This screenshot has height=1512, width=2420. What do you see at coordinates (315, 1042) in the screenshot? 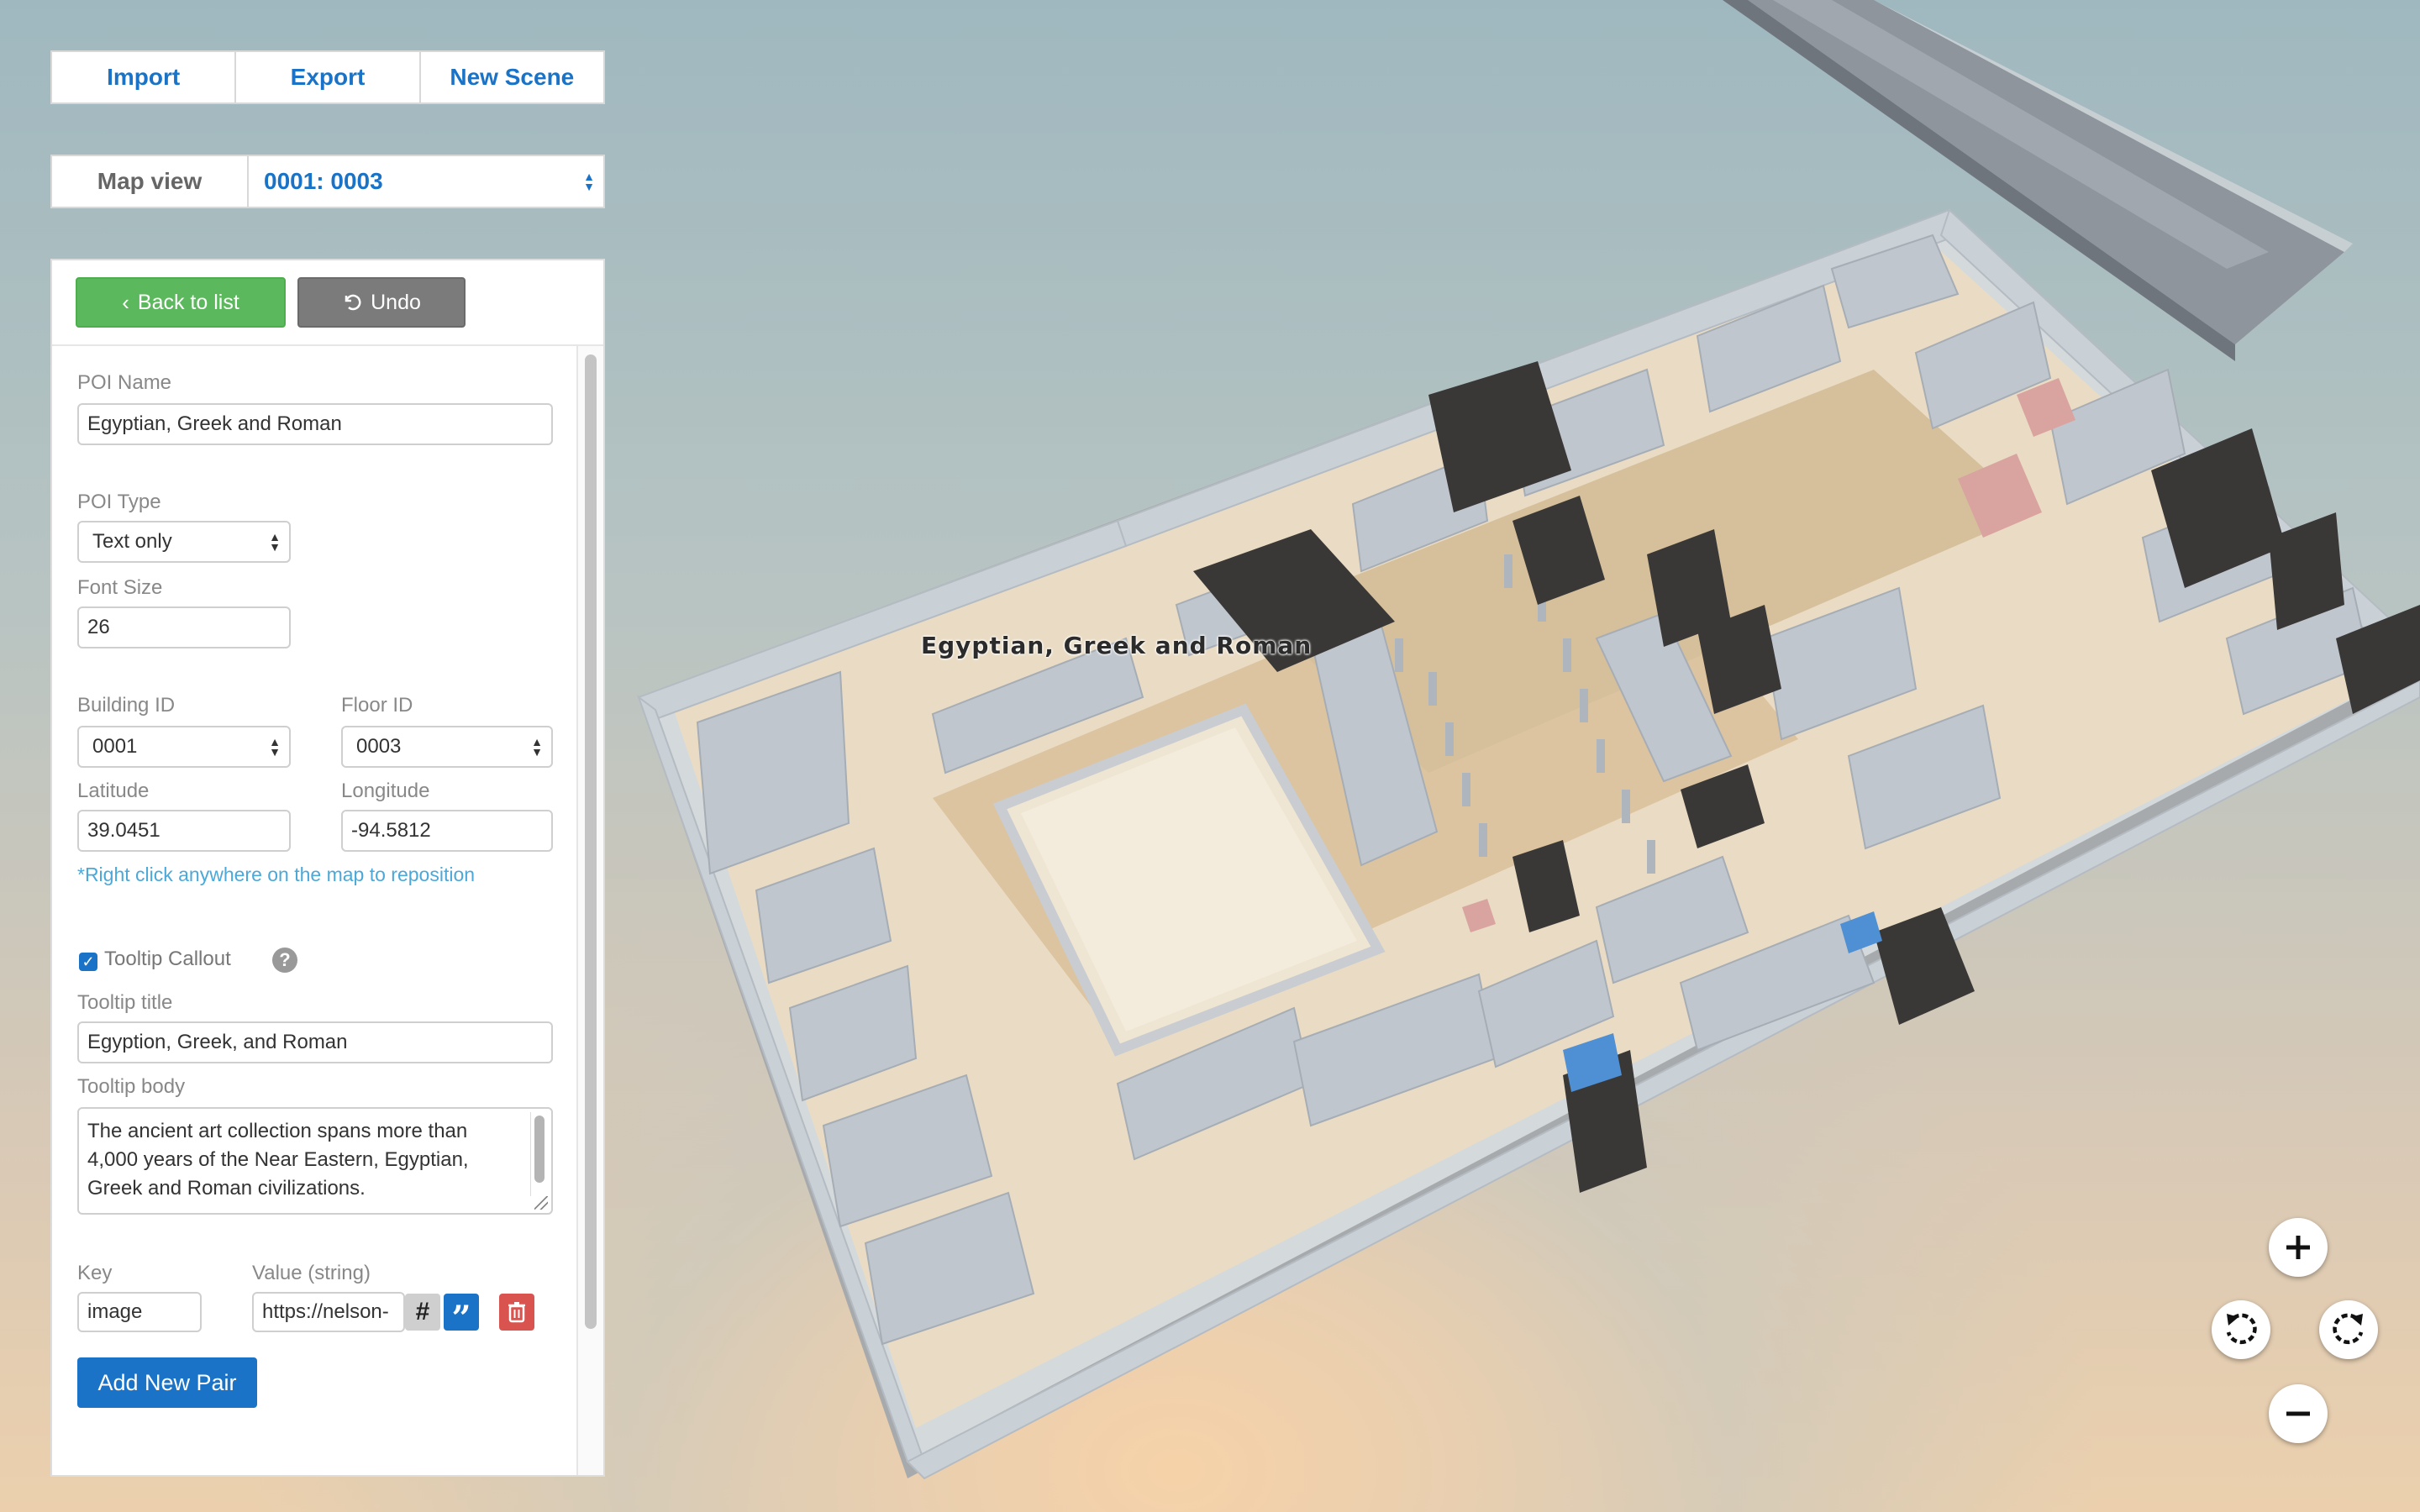
I see `tooltip-title-input: Egyption, Greek, and Roman` at bounding box center [315, 1042].